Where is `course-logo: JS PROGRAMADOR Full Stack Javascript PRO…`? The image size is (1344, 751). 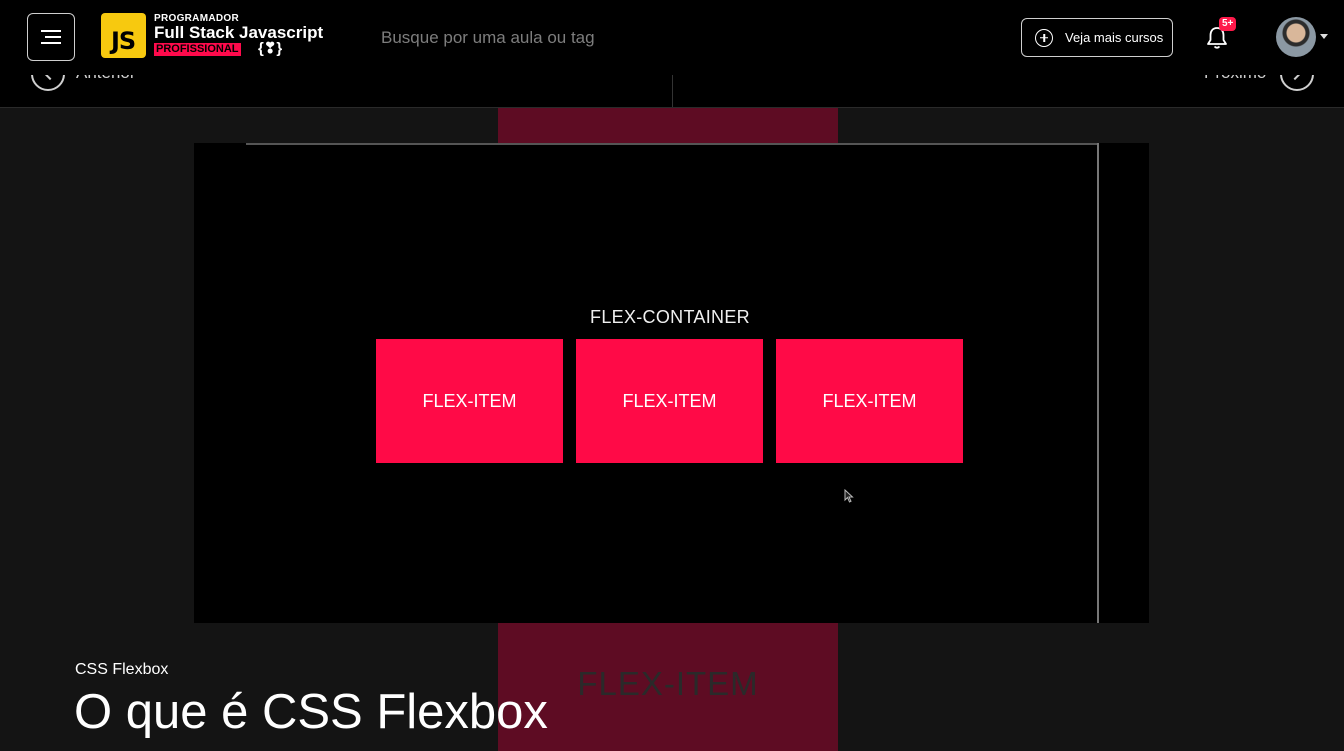
course-logo: JS PROGRAMADOR Full Stack Javascript PRO… is located at coordinates (221, 36).